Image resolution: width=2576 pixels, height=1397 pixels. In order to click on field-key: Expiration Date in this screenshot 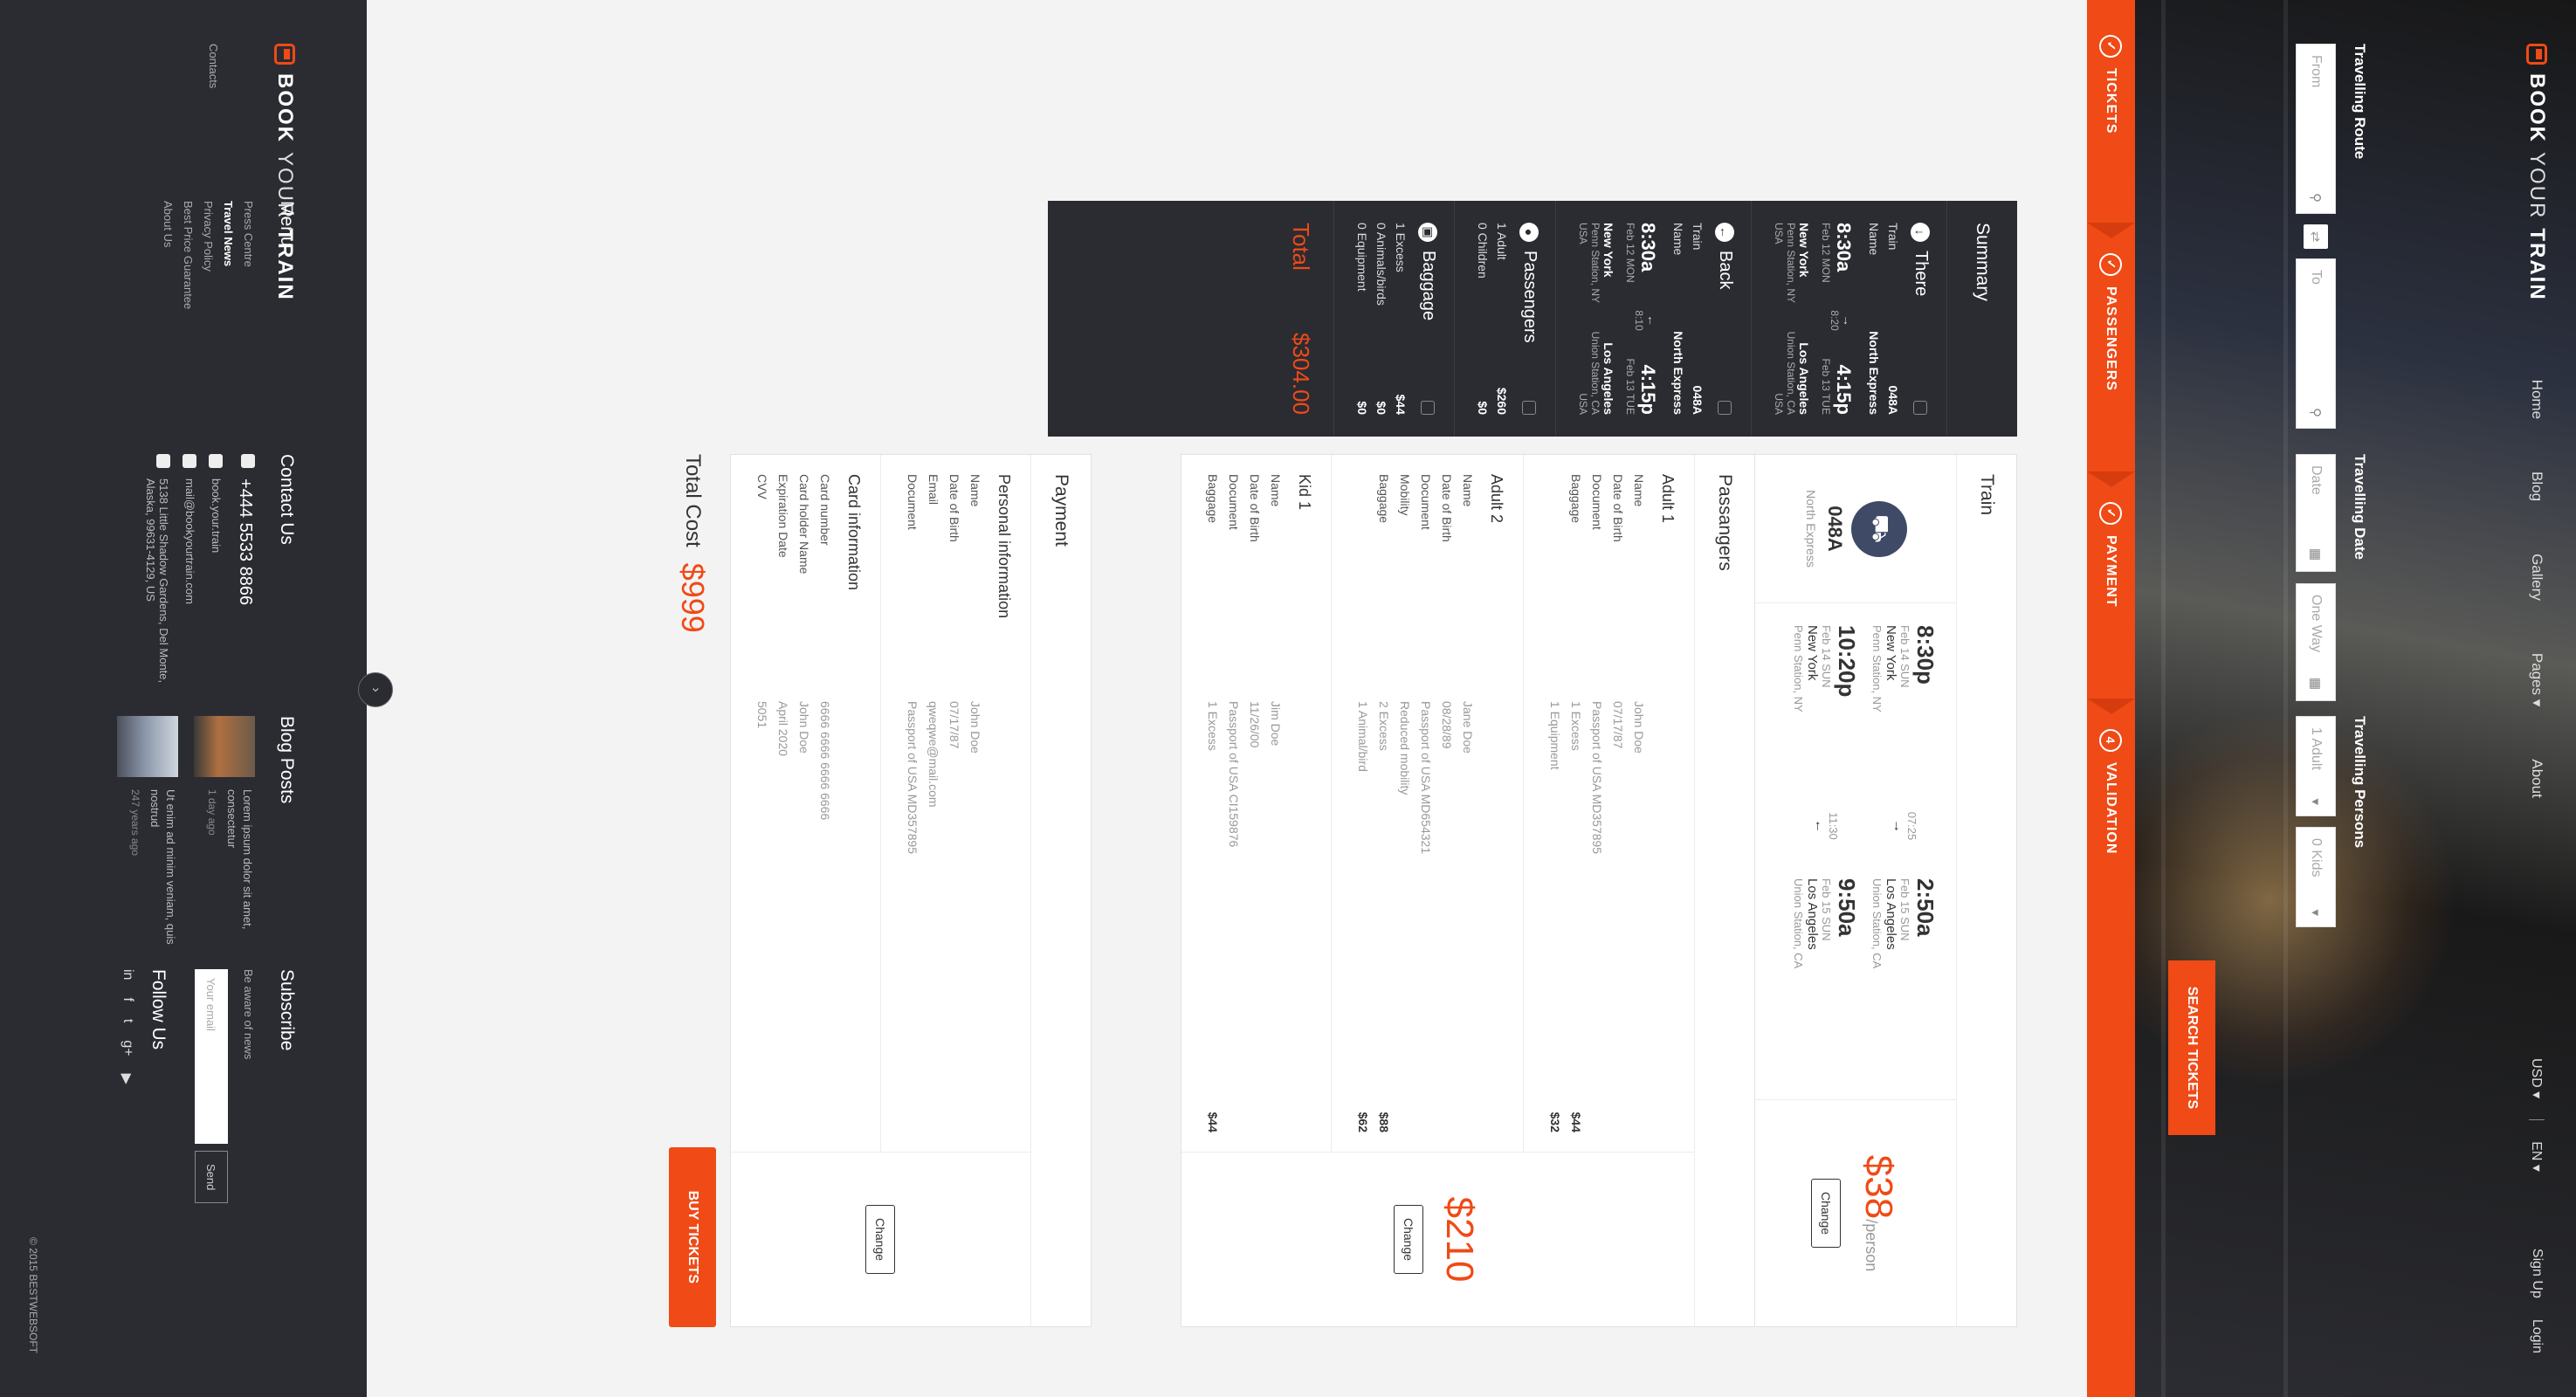, I will do `click(783, 516)`.